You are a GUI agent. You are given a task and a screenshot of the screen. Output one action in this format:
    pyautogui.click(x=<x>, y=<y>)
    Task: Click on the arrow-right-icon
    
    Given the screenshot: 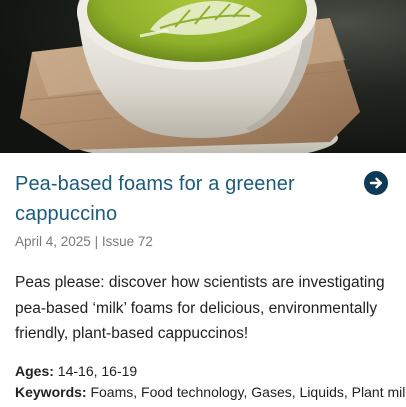 What is the action you would take?
    pyautogui.click(x=375, y=183)
    